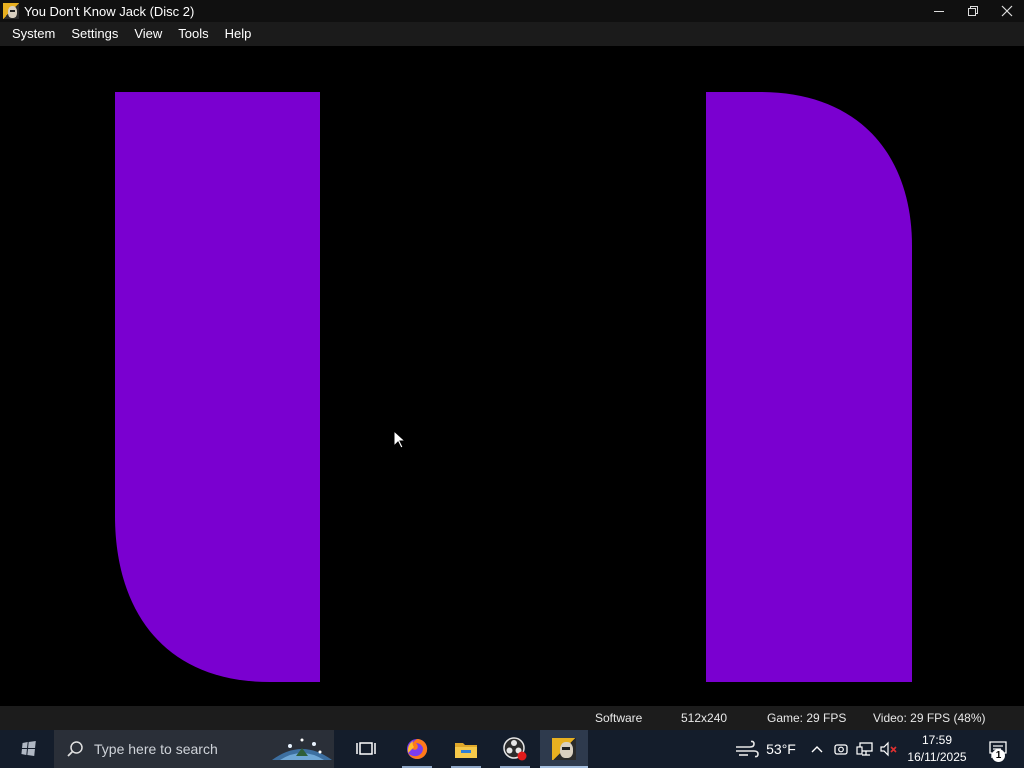 The height and width of the screenshot is (768, 1024). I want to click on minimize-button, so click(939, 11).